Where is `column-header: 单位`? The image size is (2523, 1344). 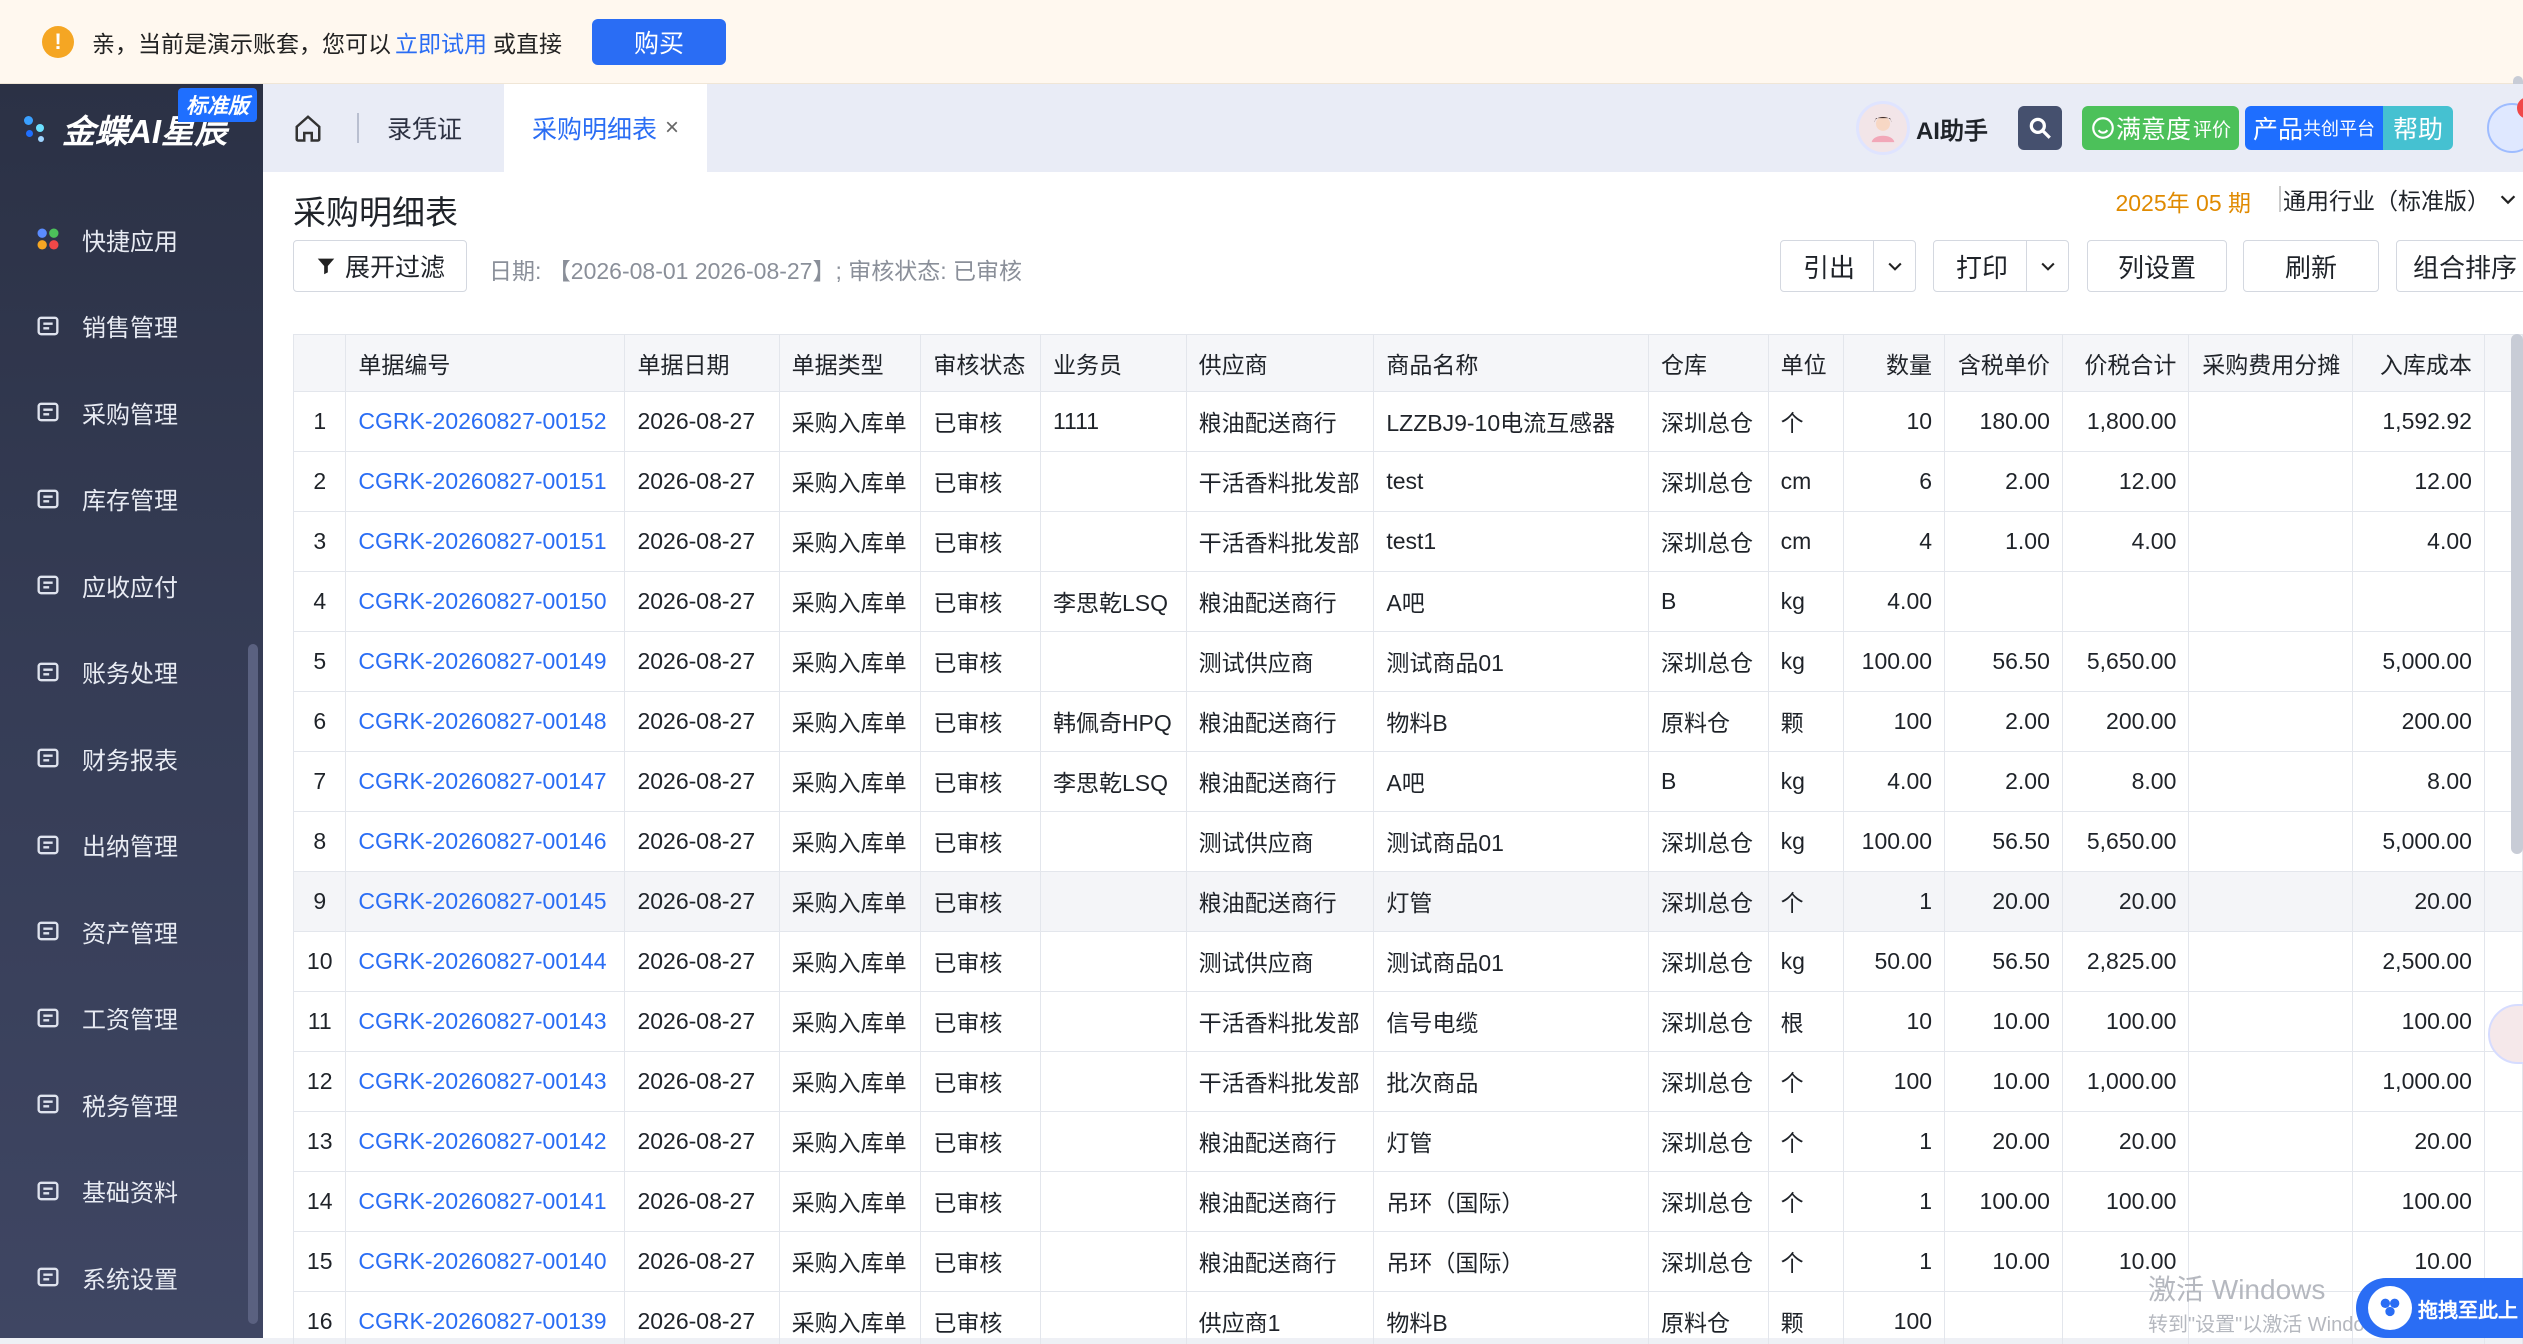
column-header: 单位 is located at coordinates (1806, 363).